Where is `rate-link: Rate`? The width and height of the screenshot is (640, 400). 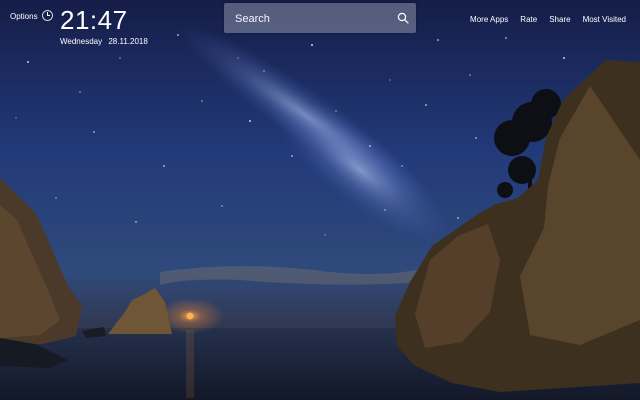 rate-link: Rate is located at coordinates (528, 19).